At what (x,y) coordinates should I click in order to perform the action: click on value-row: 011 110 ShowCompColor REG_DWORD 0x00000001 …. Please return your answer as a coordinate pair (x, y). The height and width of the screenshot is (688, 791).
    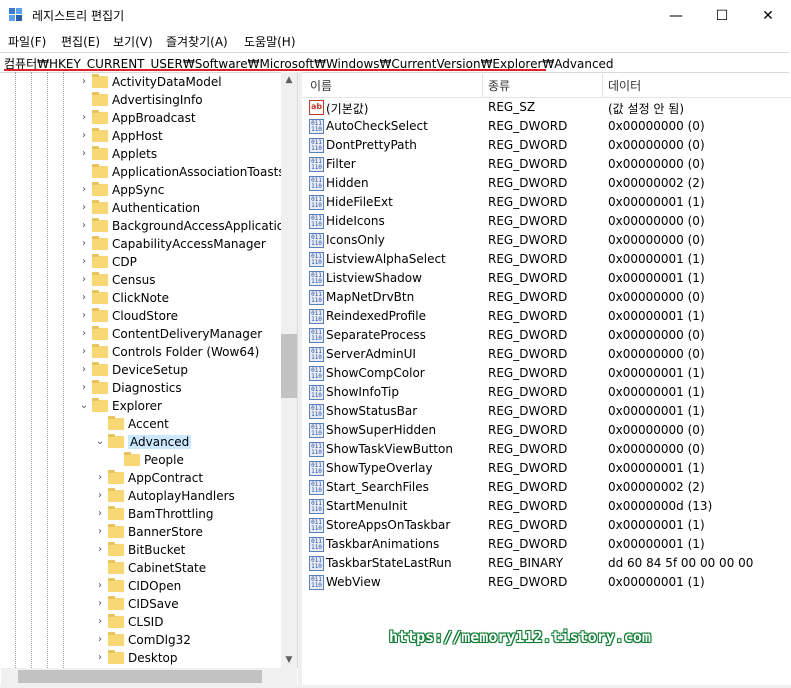
    Looking at the image, I should click on (546, 373).